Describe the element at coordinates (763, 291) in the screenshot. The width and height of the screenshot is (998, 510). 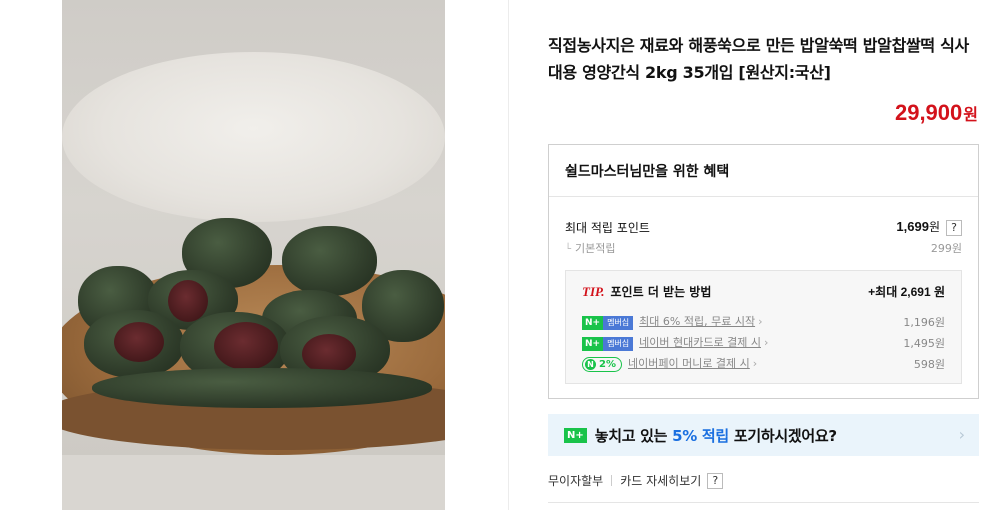
I see `tip-header: TIP. 포인트 더 받는 방법 +최대 2,691 원` at that location.